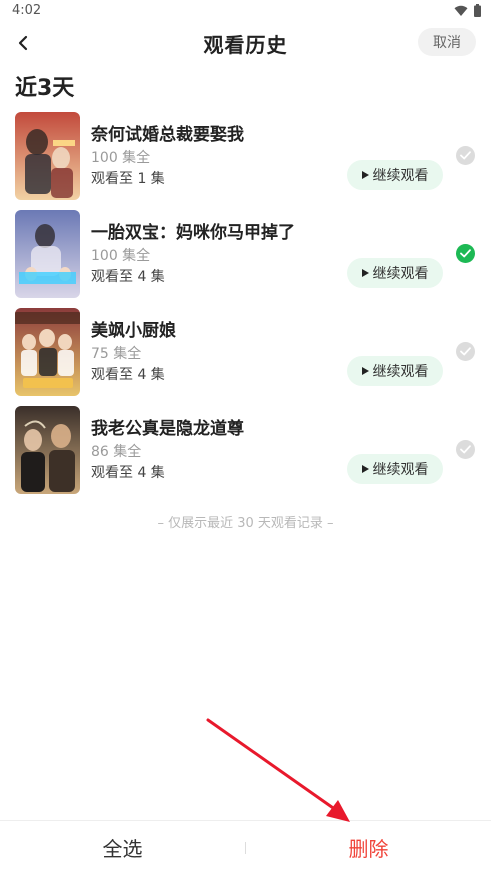  I want to click on history-item: 美飒小厨娘 75 集全 观看至 4 集 继续观看, so click(245, 357).